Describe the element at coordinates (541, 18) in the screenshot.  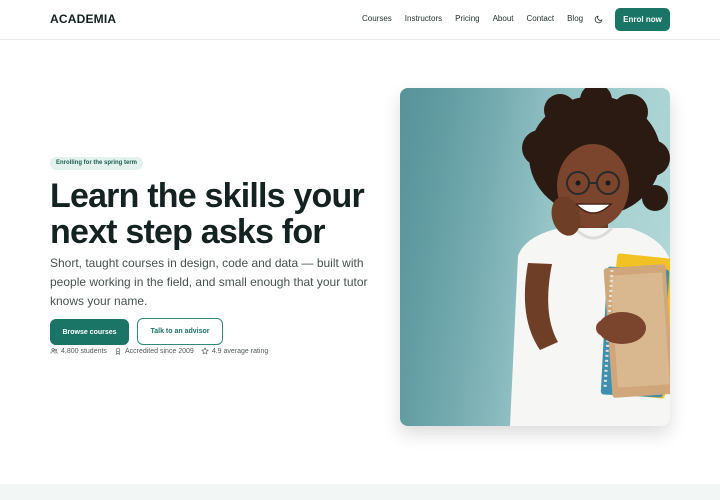
I see `nav-link-contact: Contact` at that location.